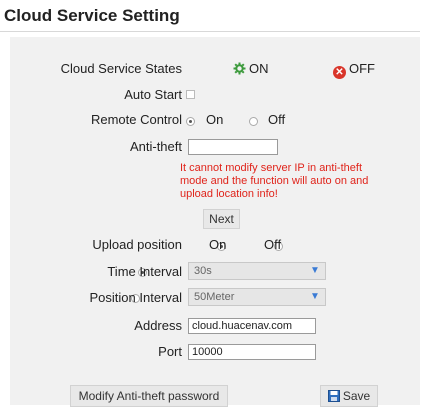 The height and width of the screenshot is (407, 422). What do you see at coordinates (153, 94) in the screenshot?
I see `auto-start-label: Auto Start` at bounding box center [153, 94].